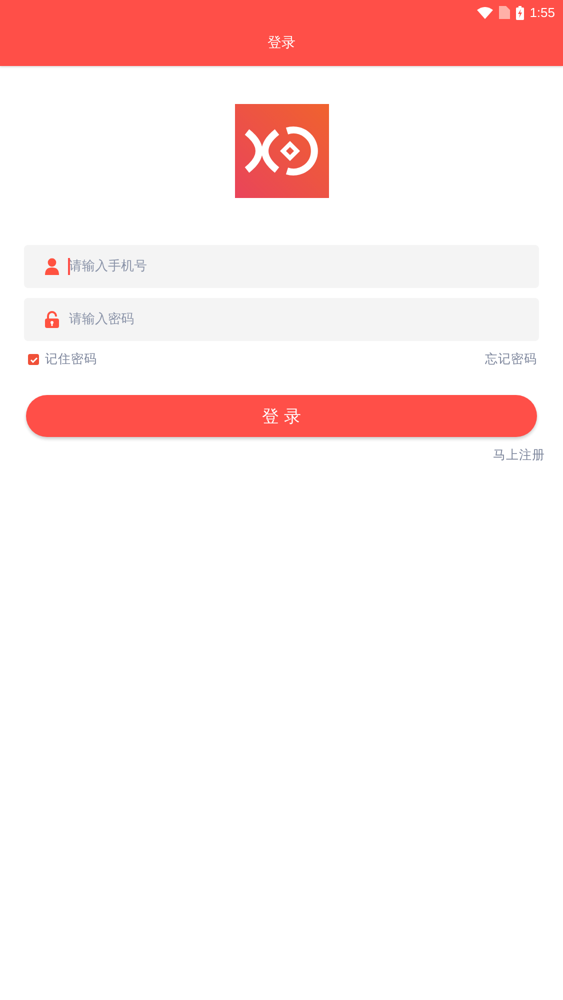 This screenshot has height=1000, width=563. What do you see at coordinates (71, 359) in the screenshot?
I see `remember-label: 记住密码` at bounding box center [71, 359].